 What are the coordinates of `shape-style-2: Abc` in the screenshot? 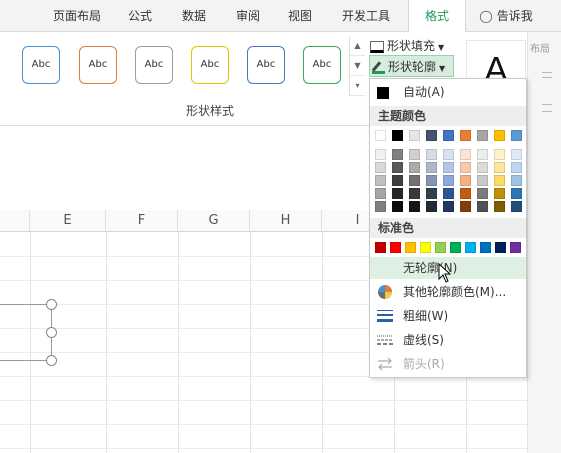 It's located at (98, 65).